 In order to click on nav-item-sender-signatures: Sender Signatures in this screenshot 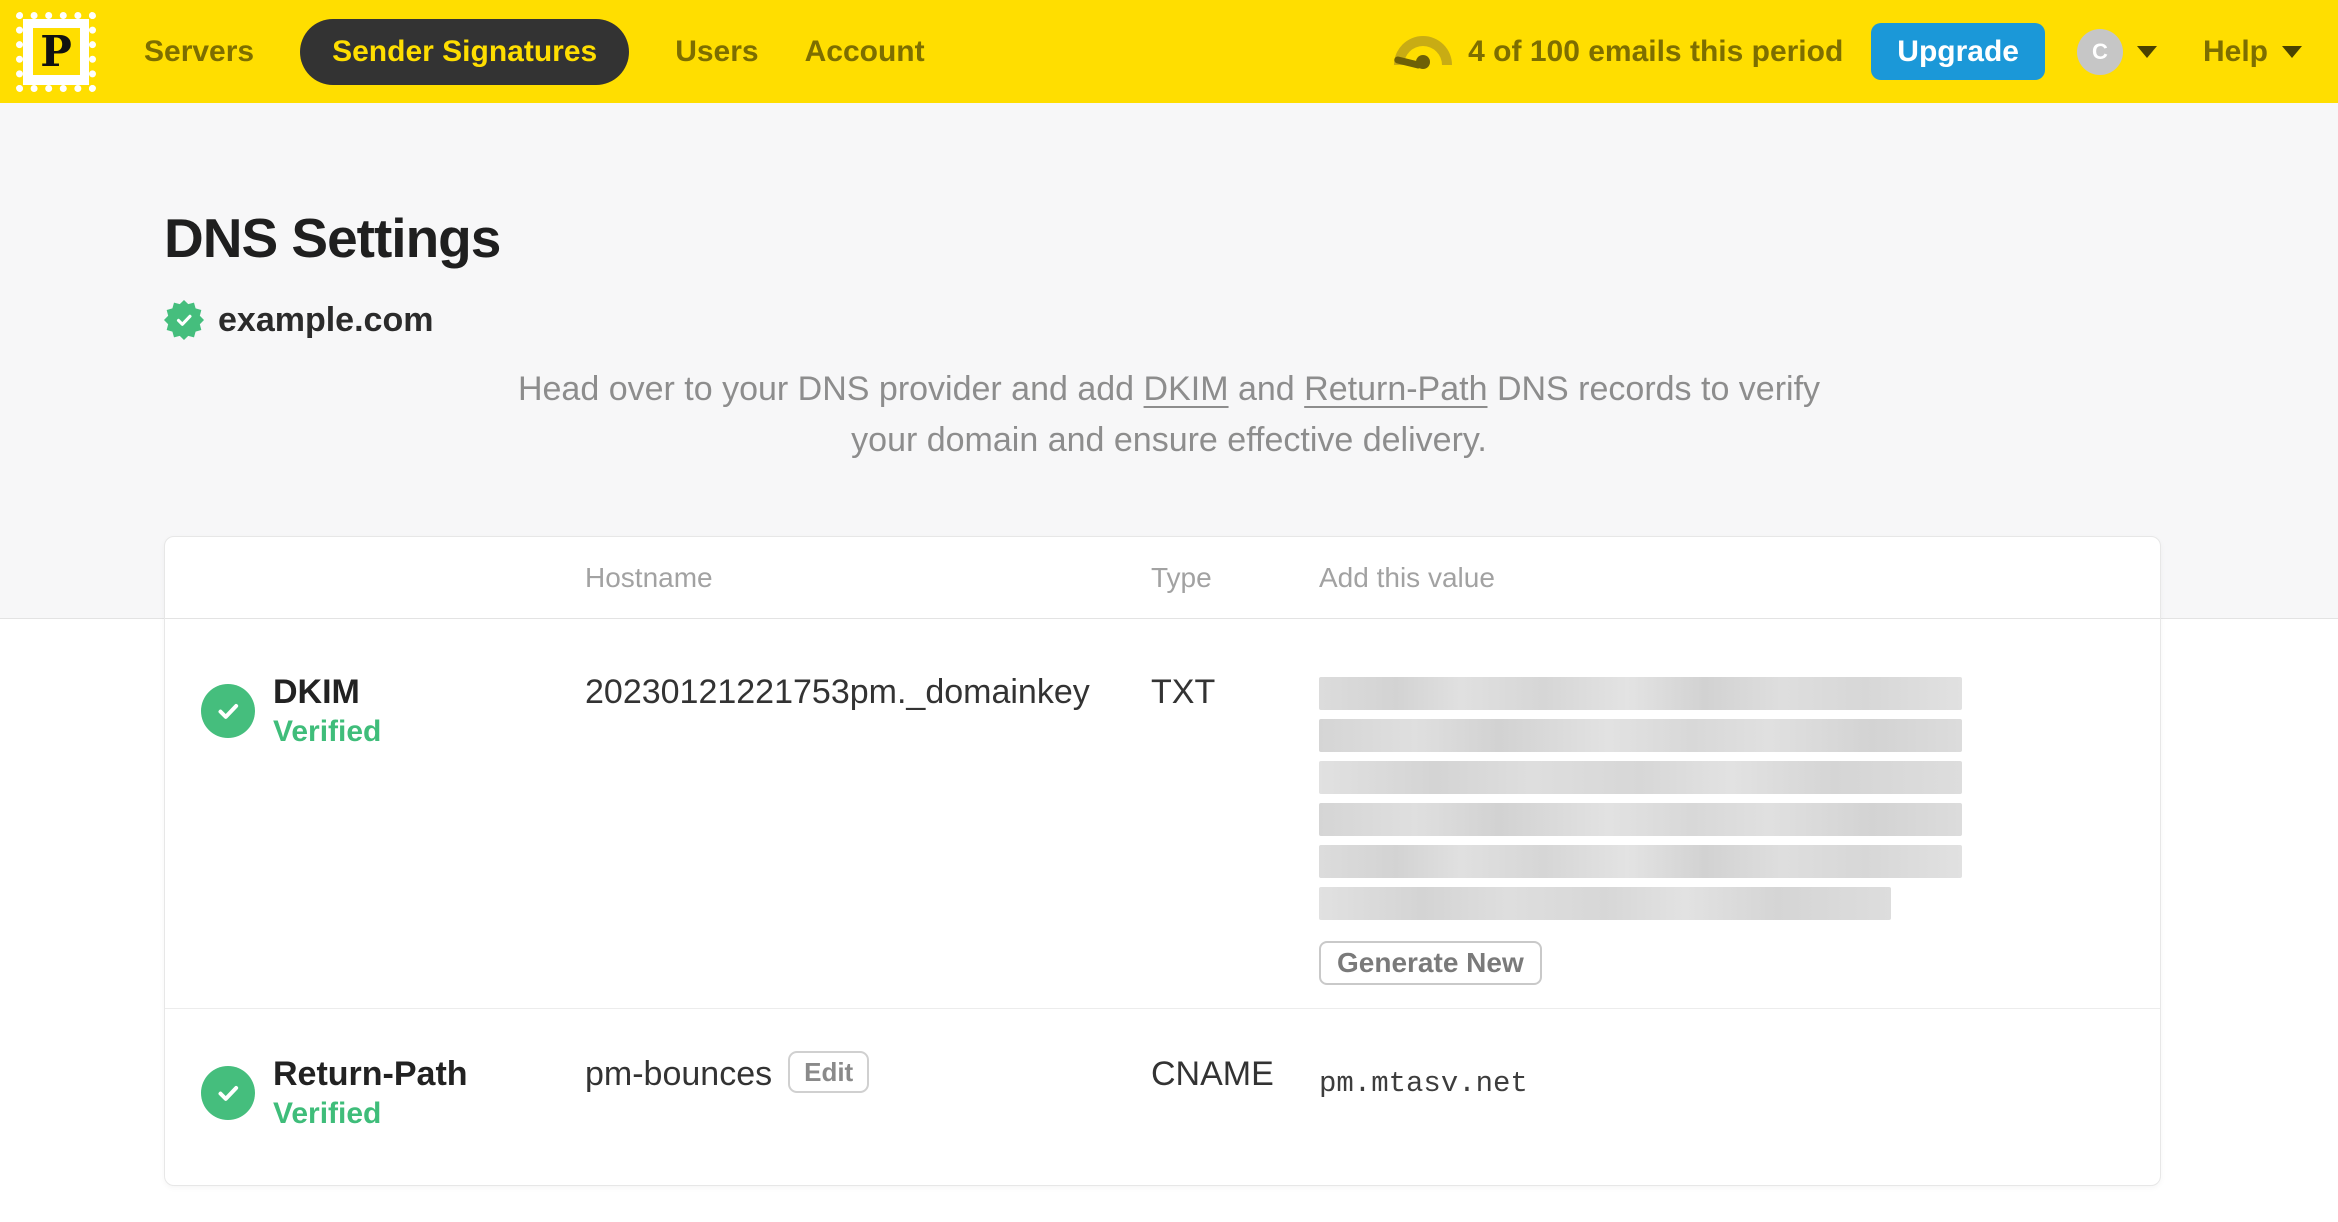, I will do `click(465, 51)`.